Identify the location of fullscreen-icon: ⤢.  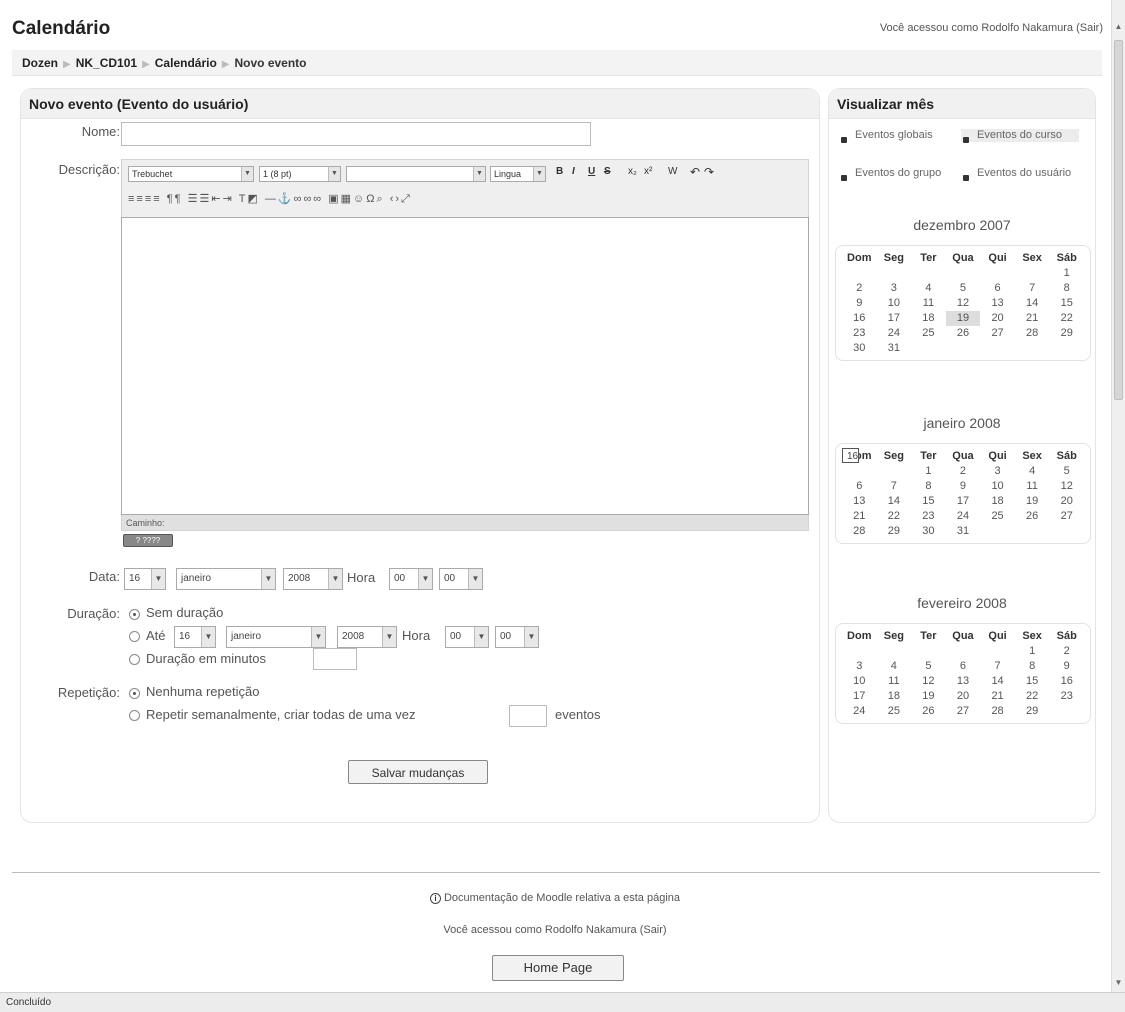
(406, 199).